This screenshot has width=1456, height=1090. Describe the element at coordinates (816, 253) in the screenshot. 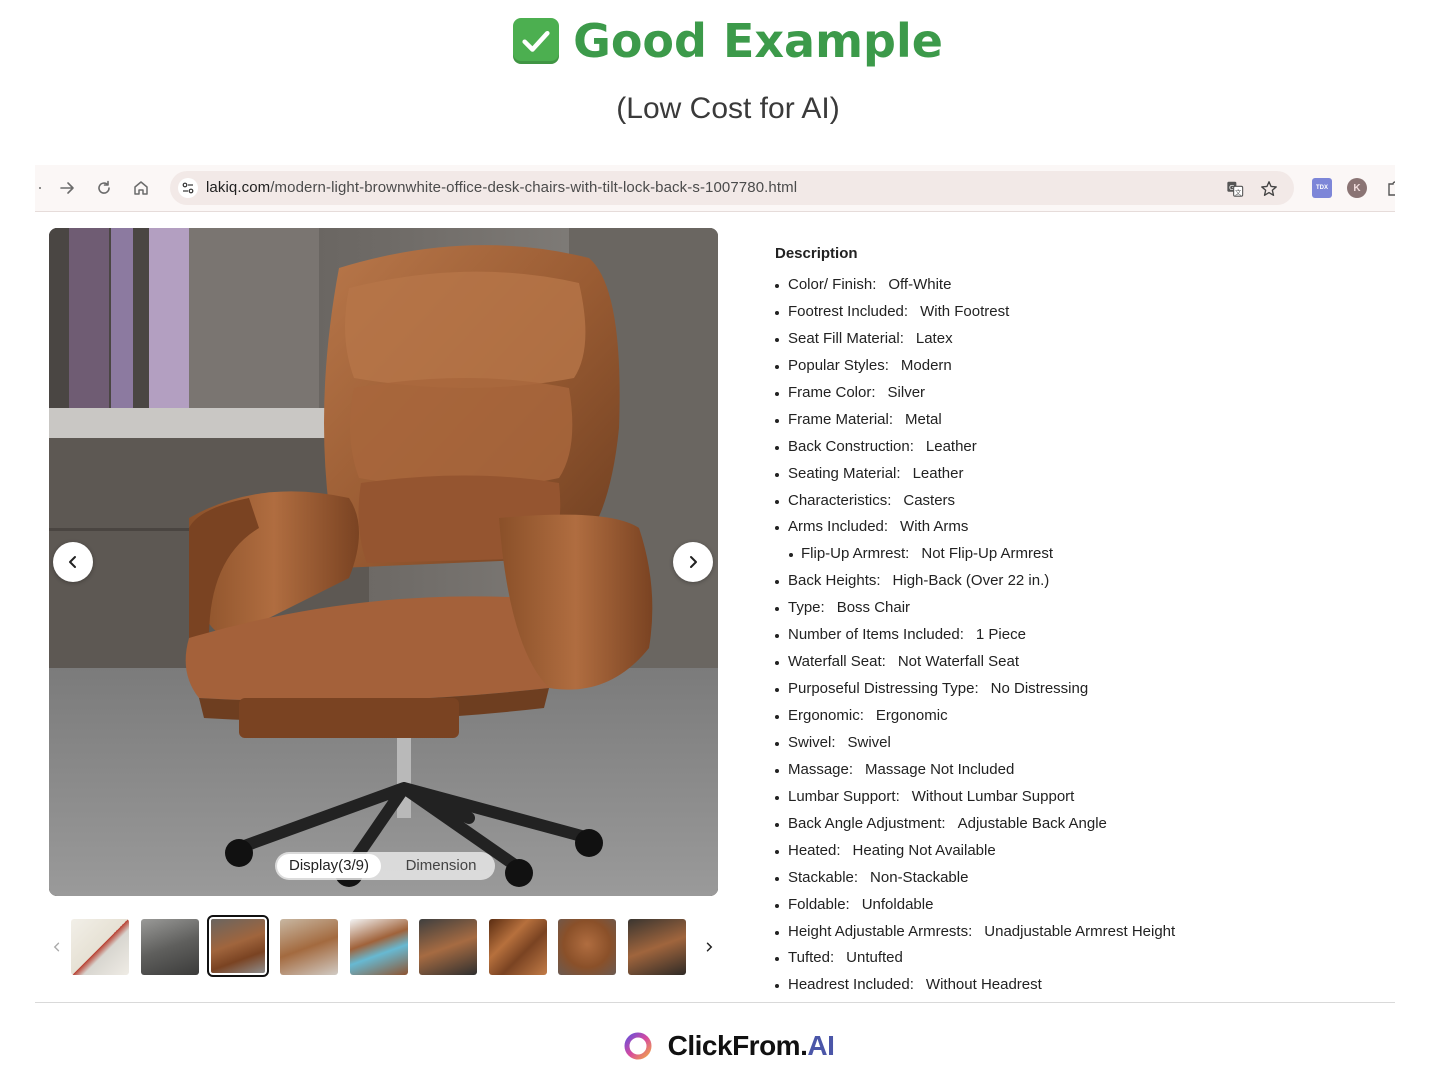

I see `description-heading: Description` at that location.